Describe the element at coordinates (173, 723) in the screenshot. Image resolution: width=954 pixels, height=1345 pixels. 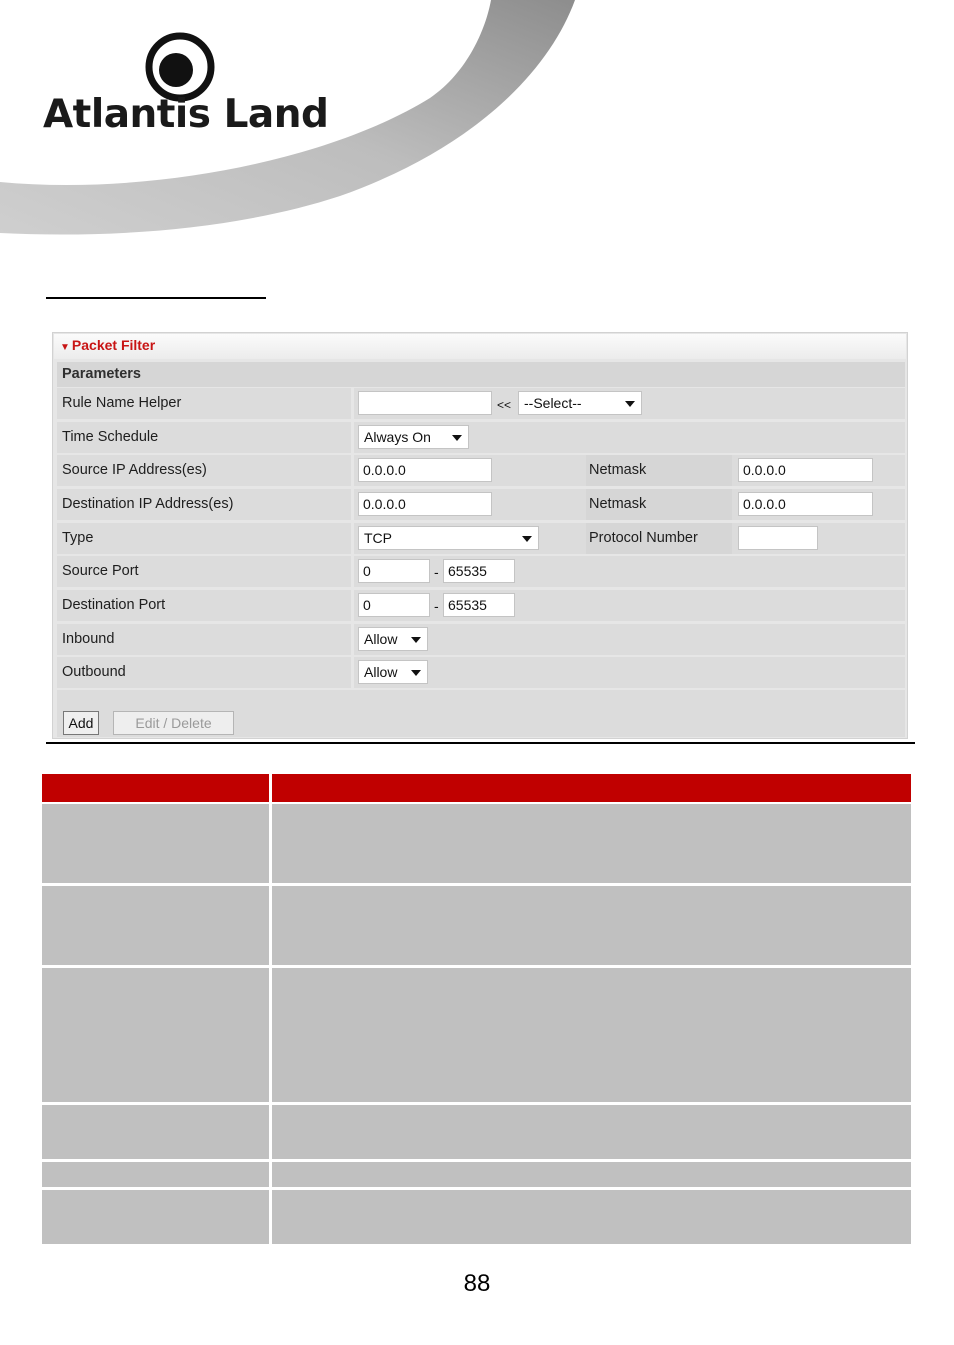
I see `edit-delete-button: Edit / Delete` at that location.